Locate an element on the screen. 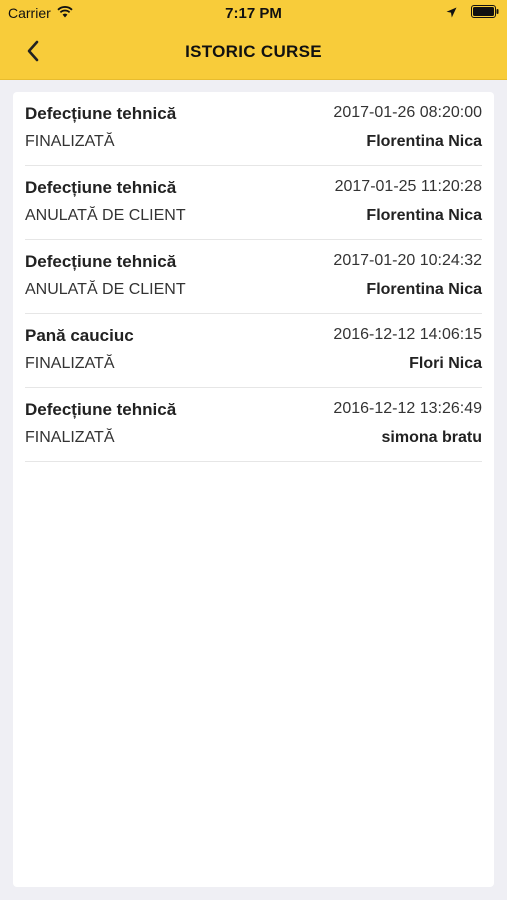 This screenshot has width=507, height=900. status-bar: Carrier 7:17 PM is located at coordinates (253, 14).